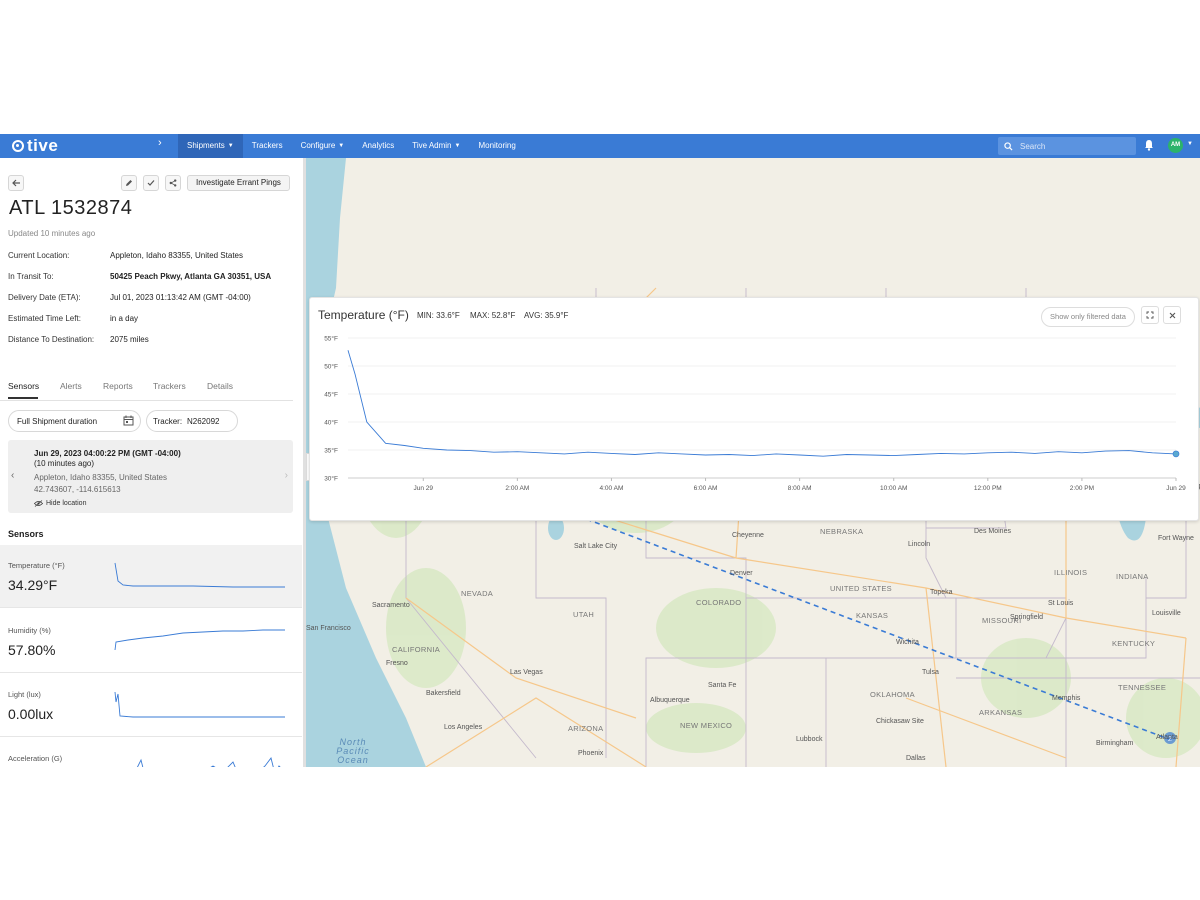 The image size is (1200, 900). What do you see at coordinates (71, 208) in the screenshot?
I see `shipment-title: ATL 1532874` at bounding box center [71, 208].